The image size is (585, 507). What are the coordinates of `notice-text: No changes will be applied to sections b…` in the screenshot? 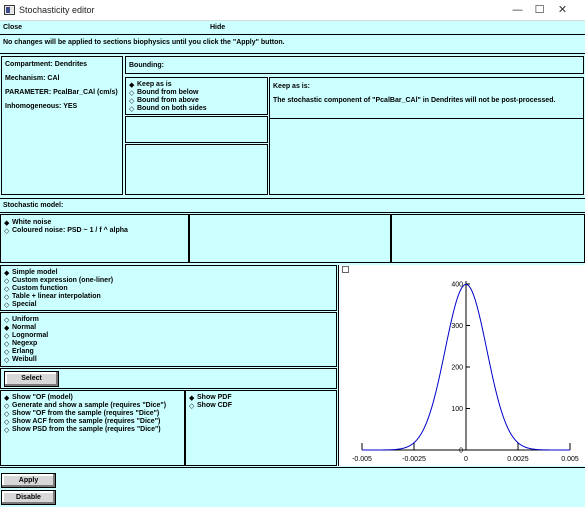 It's located at (144, 42).